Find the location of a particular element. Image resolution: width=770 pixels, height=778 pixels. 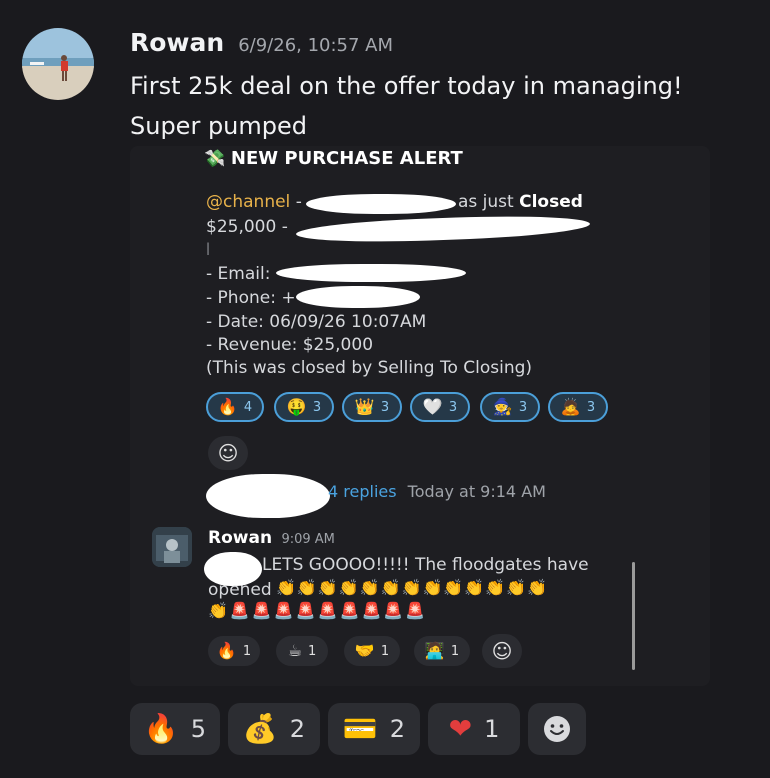

reply-add-reaction-button: ☺ is located at coordinates (502, 651).